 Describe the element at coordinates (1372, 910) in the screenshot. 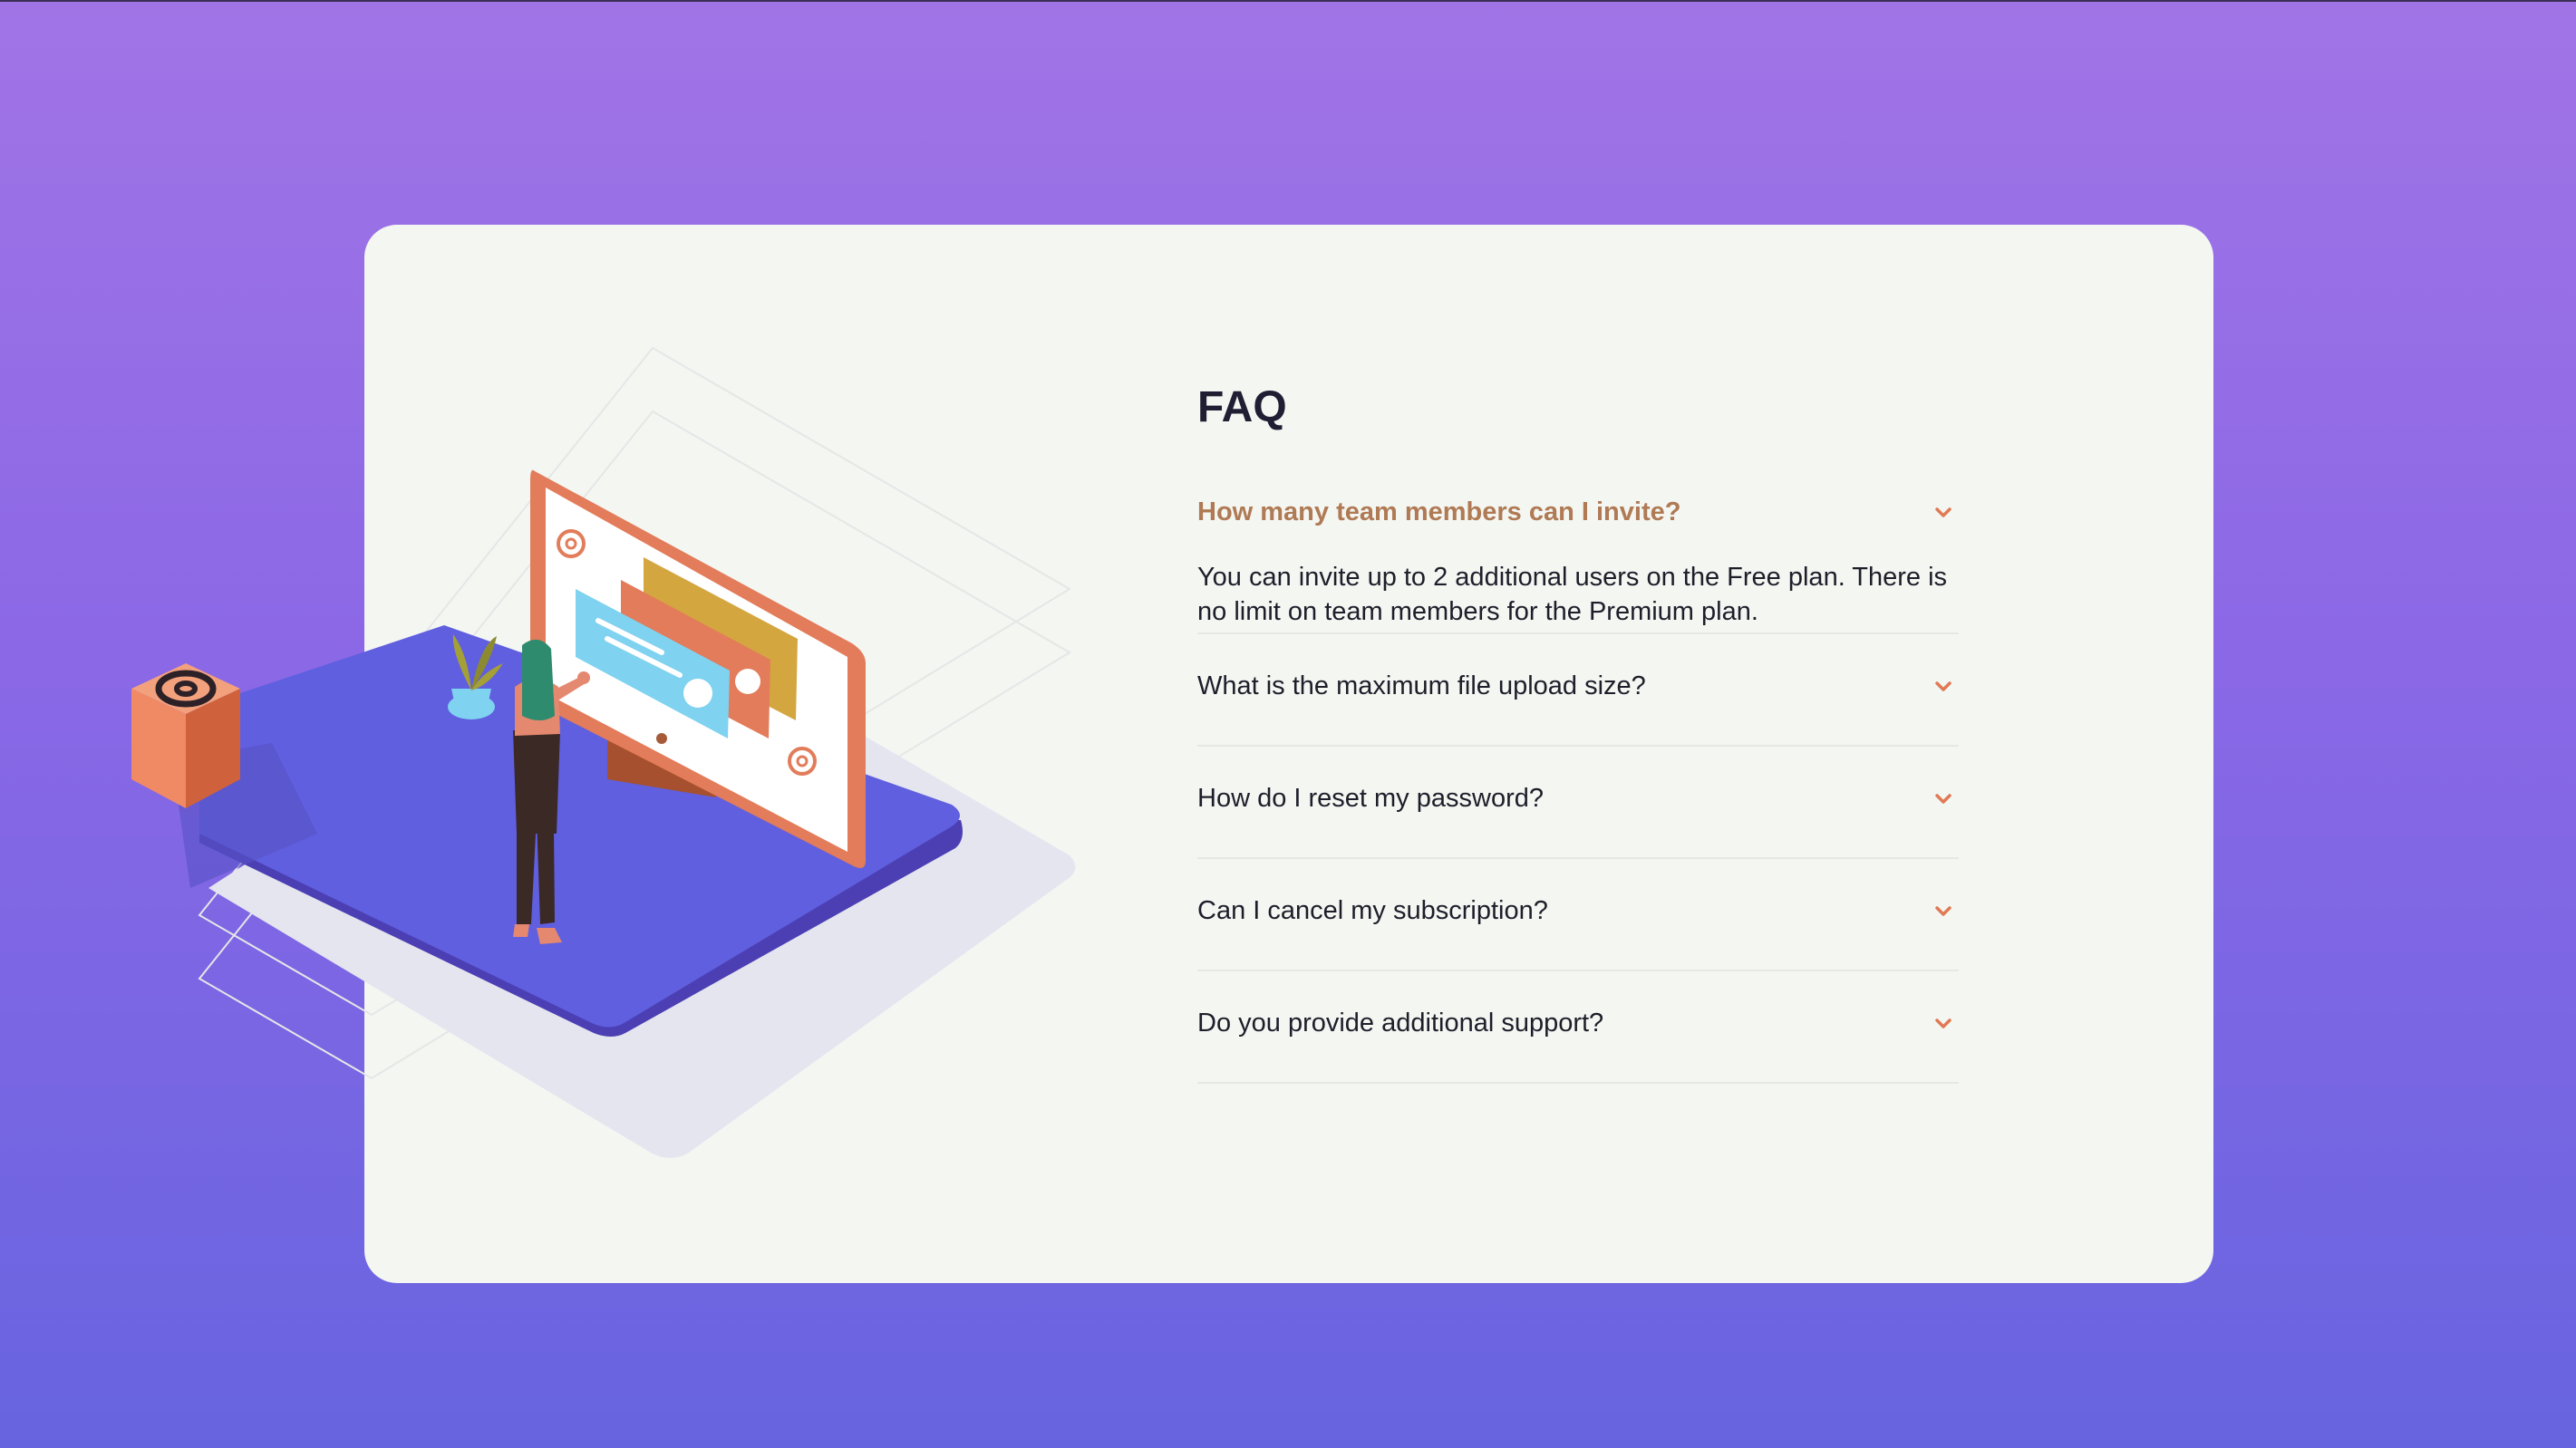

I see `faq-question-text: Can I cancel my subscription?` at that location.